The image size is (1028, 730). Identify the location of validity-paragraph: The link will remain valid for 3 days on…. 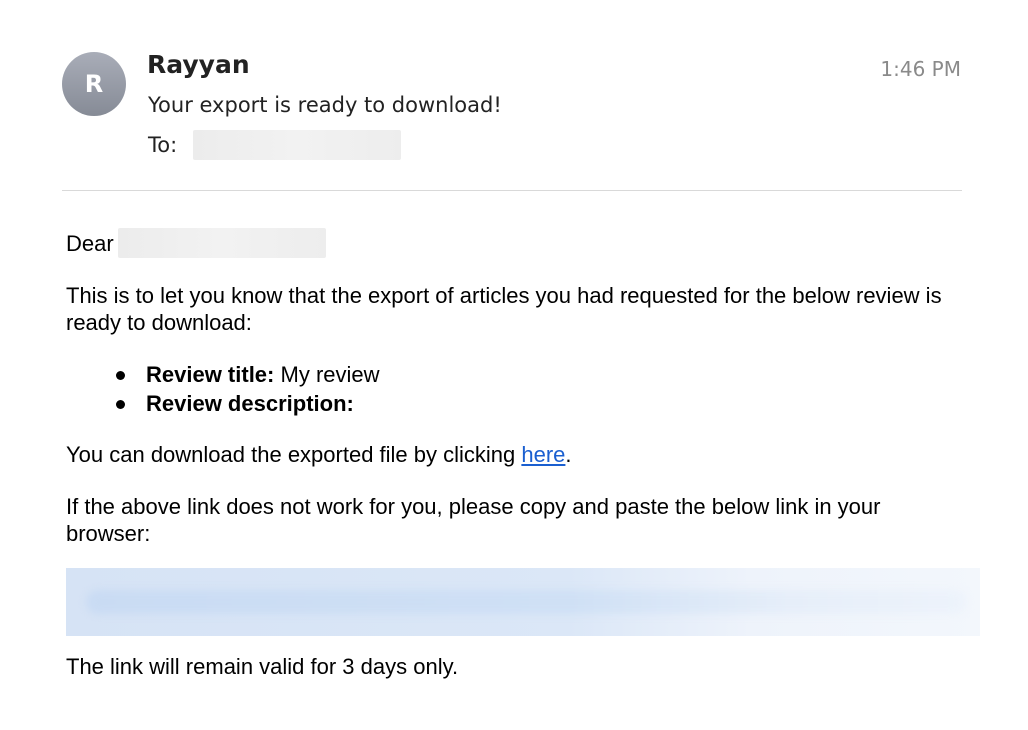
(262, 666).